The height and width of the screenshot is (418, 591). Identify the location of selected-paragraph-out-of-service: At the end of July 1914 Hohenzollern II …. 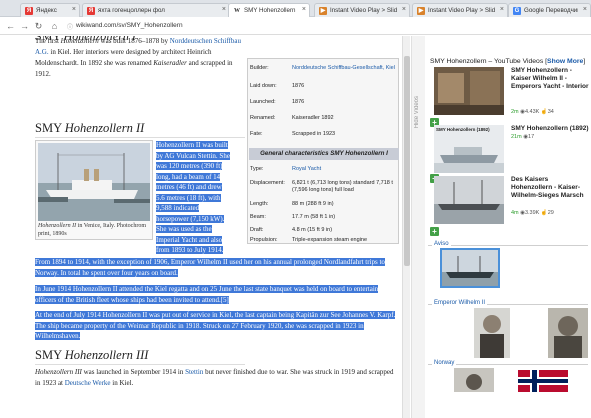
(215, 325).